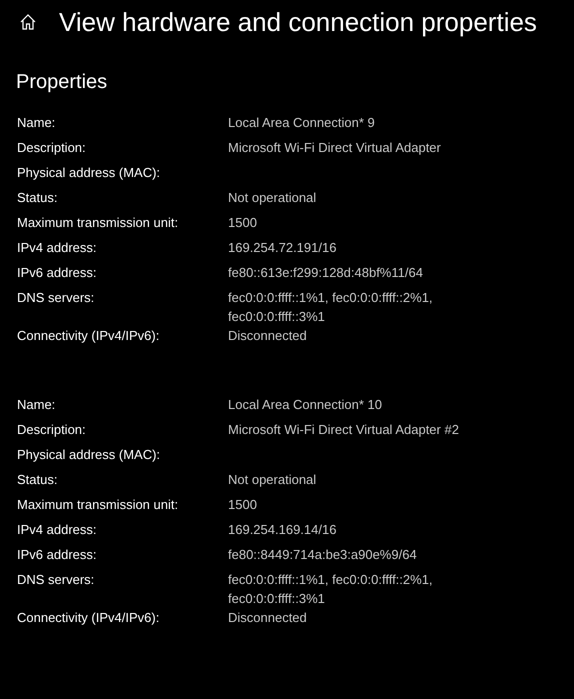 This screenshot has height=699, width=574. What do you see at coordinates (344, 430) in the screenshot?
I see `property-value: Microsoft Wi-Fi Direct Virtual Adapter #2` at bounding box center [344, 430].